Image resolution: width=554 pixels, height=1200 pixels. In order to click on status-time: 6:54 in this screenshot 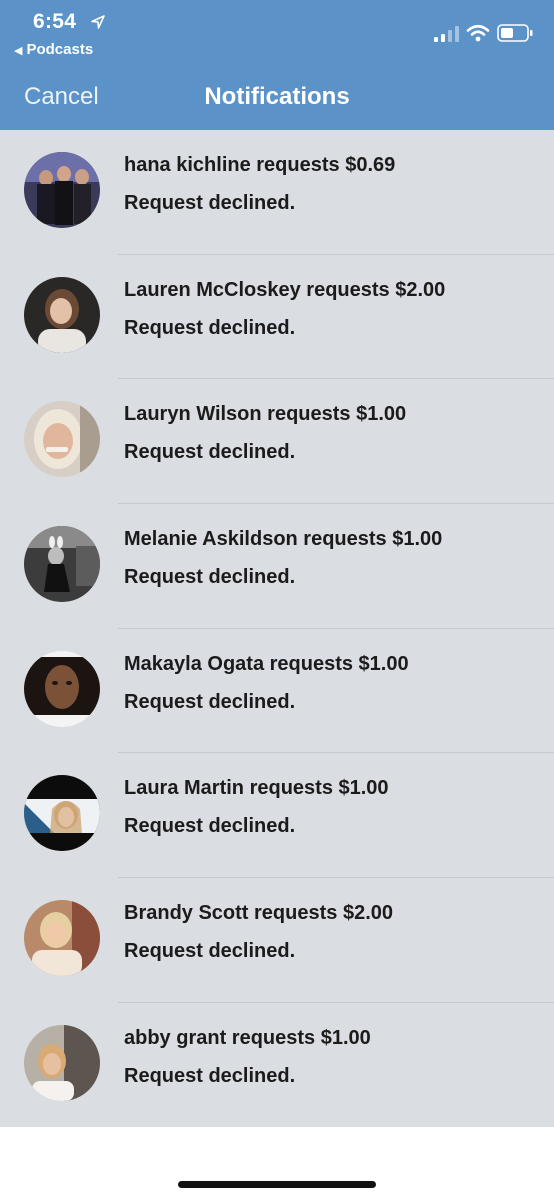, I will do `click(55, 21)`.